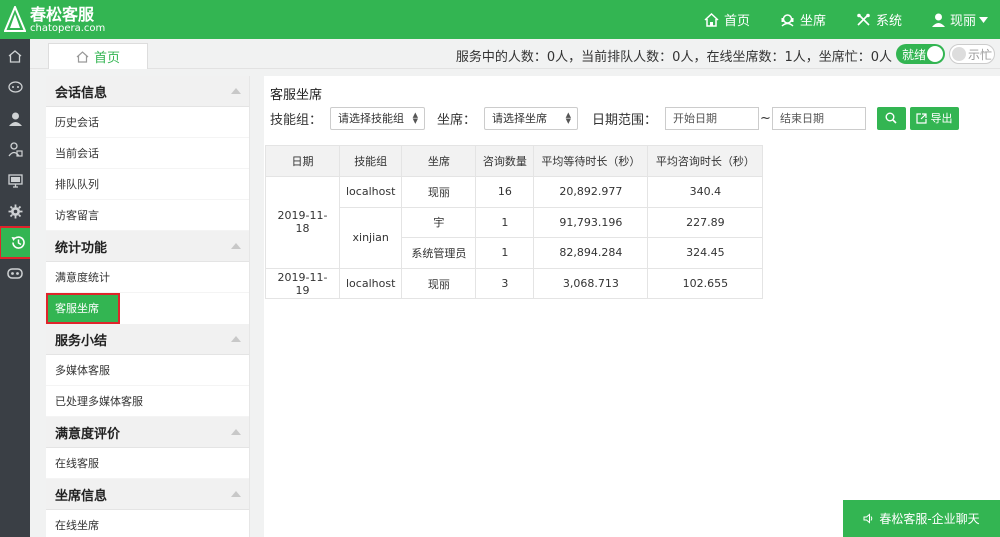  I want to click on export-icon, so click(922, 118).